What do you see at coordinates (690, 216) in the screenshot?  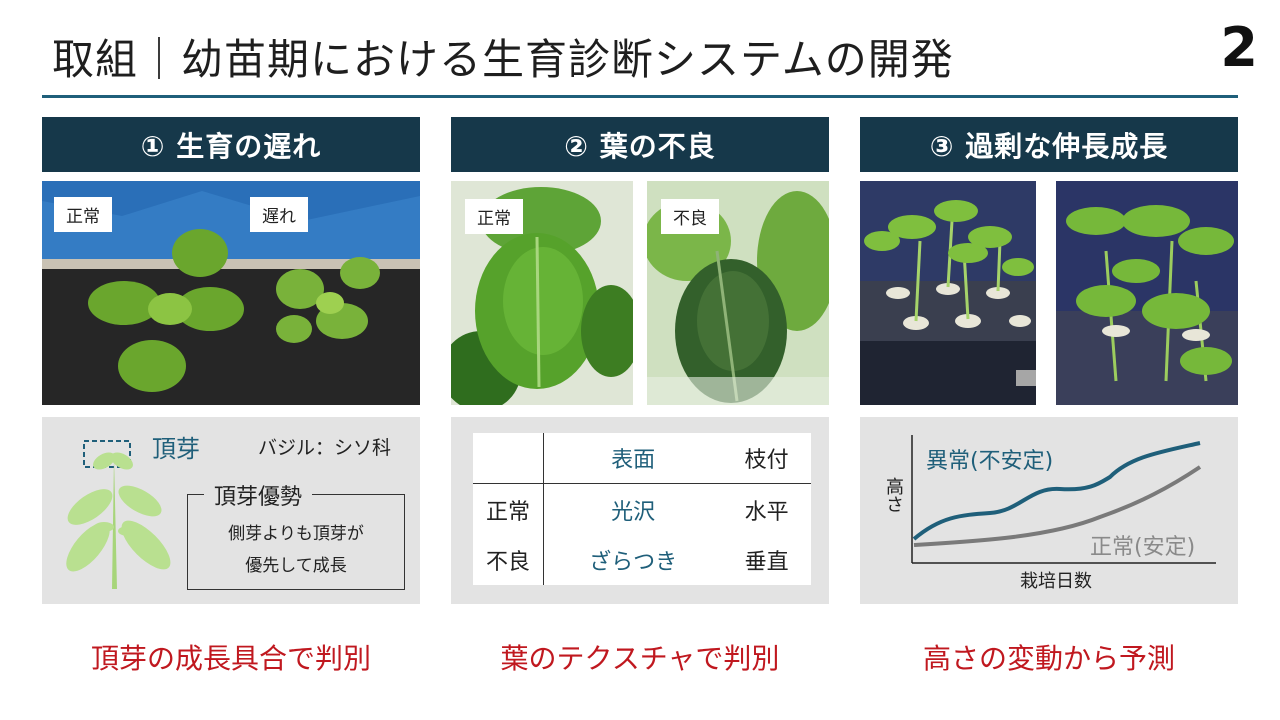 I see `tag-defective: 不良` at bounding box center [690, 216].